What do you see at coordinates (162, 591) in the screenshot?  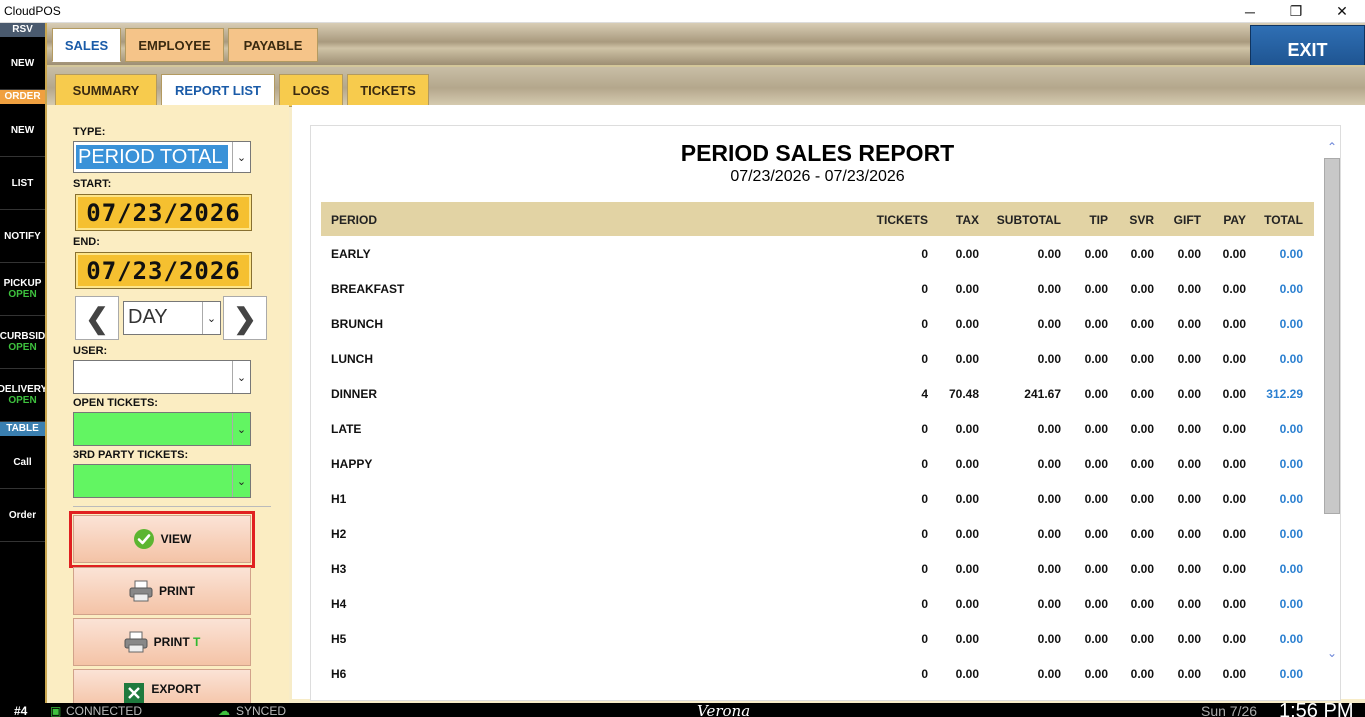 I see `print-button: PRINT` at bounding box center [162, 591].